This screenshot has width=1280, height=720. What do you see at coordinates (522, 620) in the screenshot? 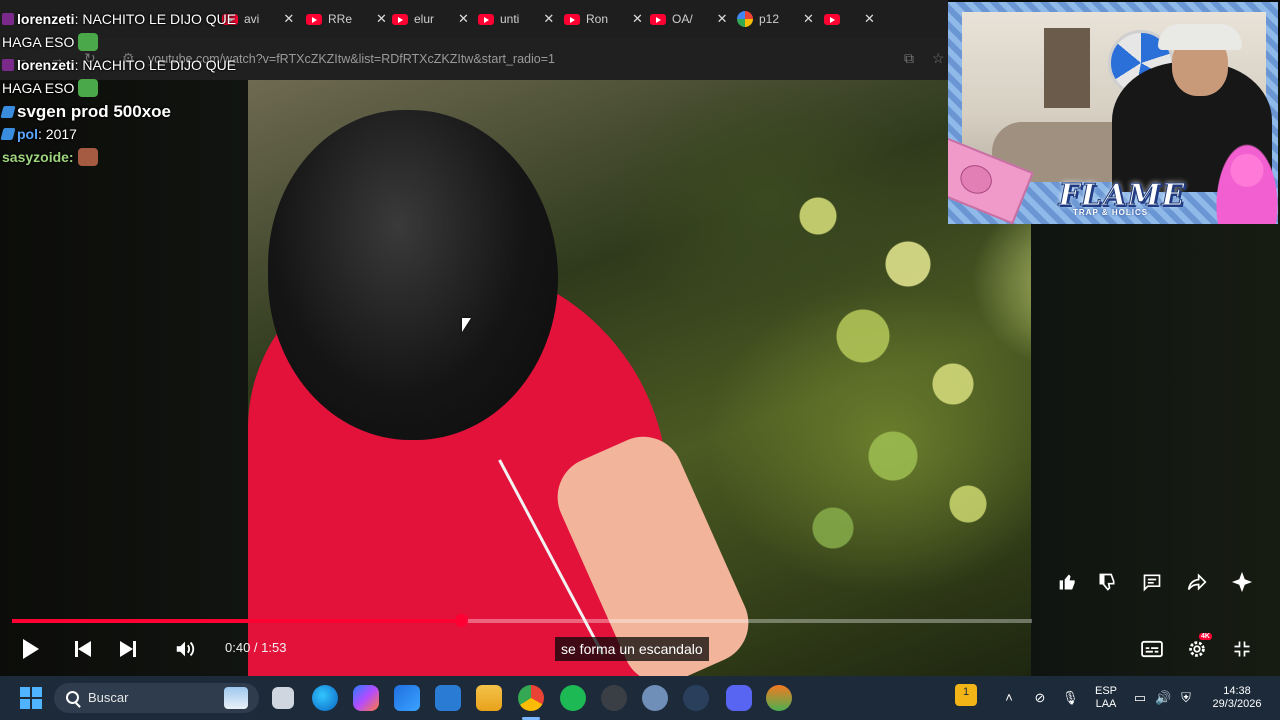
I see `progress-bar` at bounding box center [522, 620].